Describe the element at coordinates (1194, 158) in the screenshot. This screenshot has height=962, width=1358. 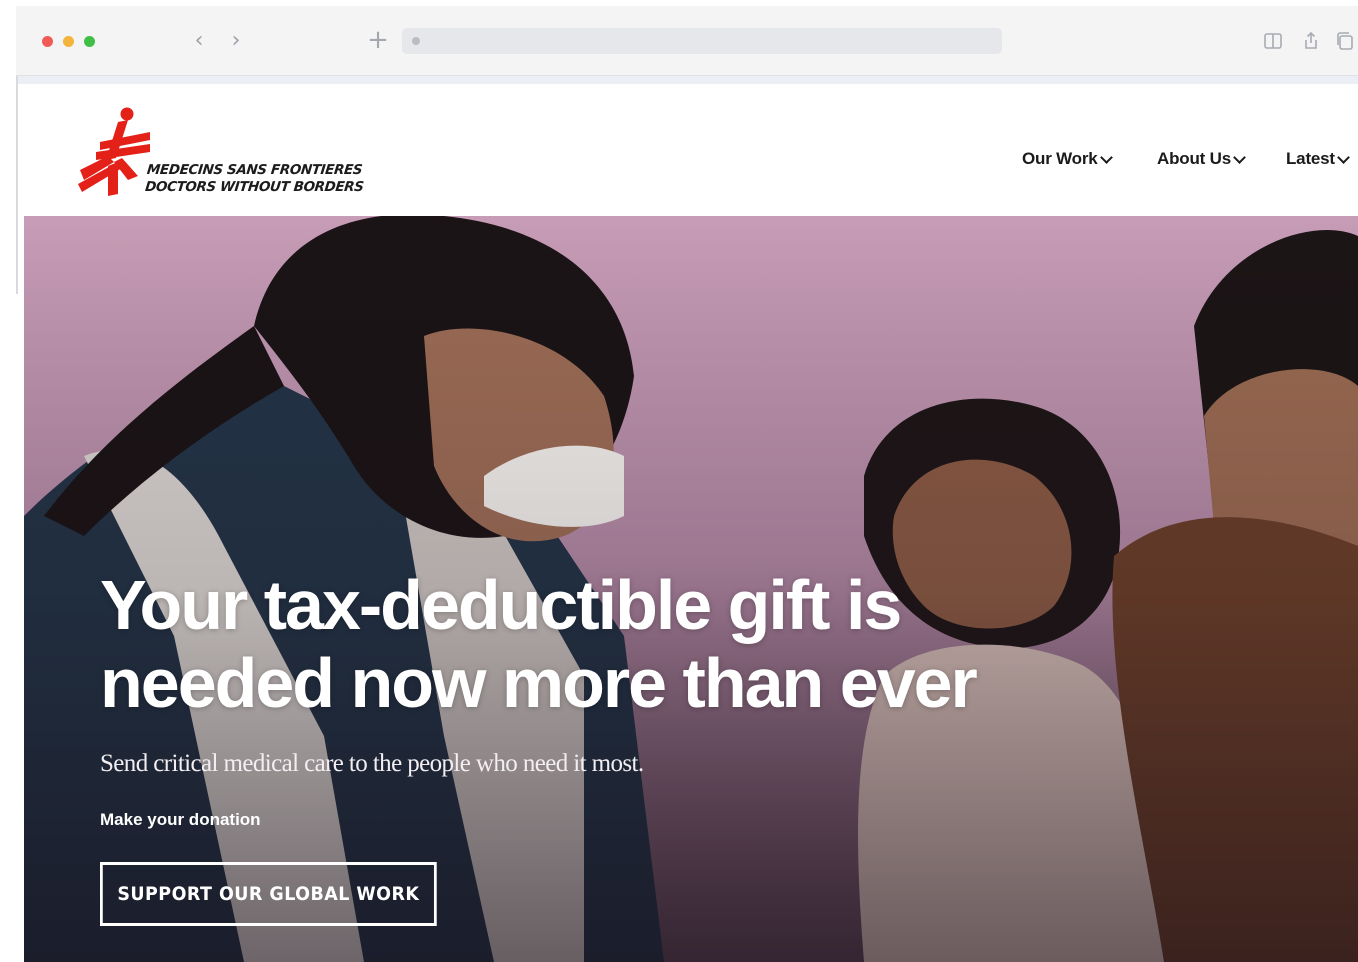
I see `nav-about-us-label: About Us` at that location.